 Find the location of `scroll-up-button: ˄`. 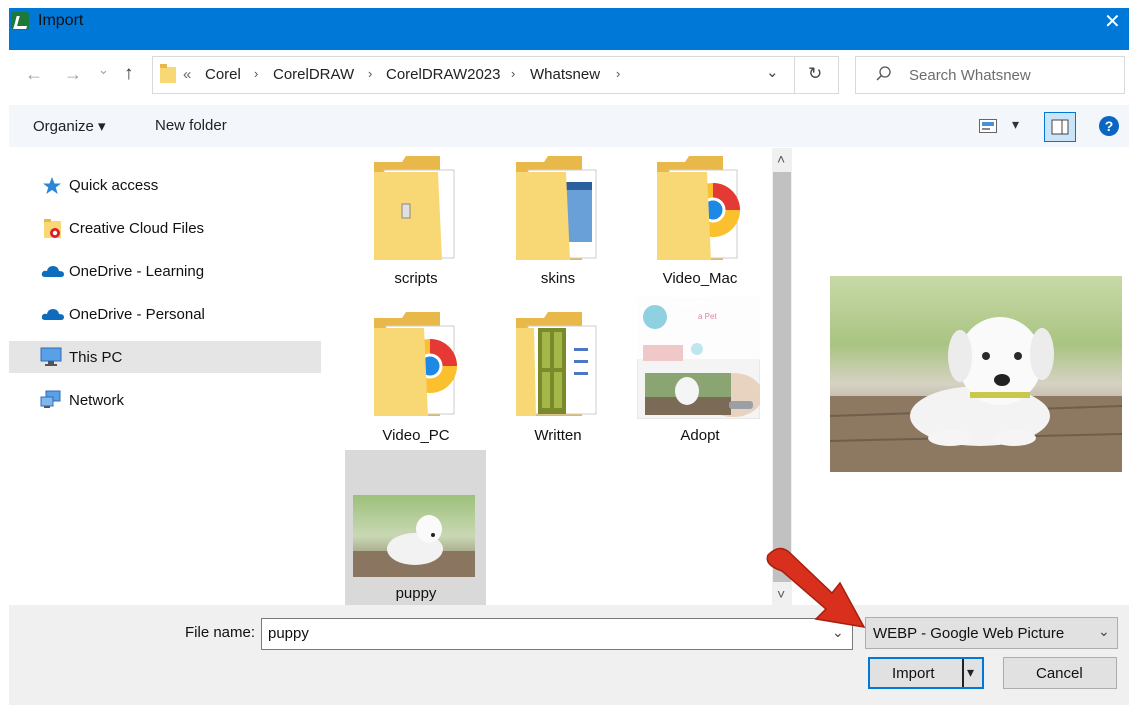

scroll-up-button: ˄ is located at coordinates (781, 159).